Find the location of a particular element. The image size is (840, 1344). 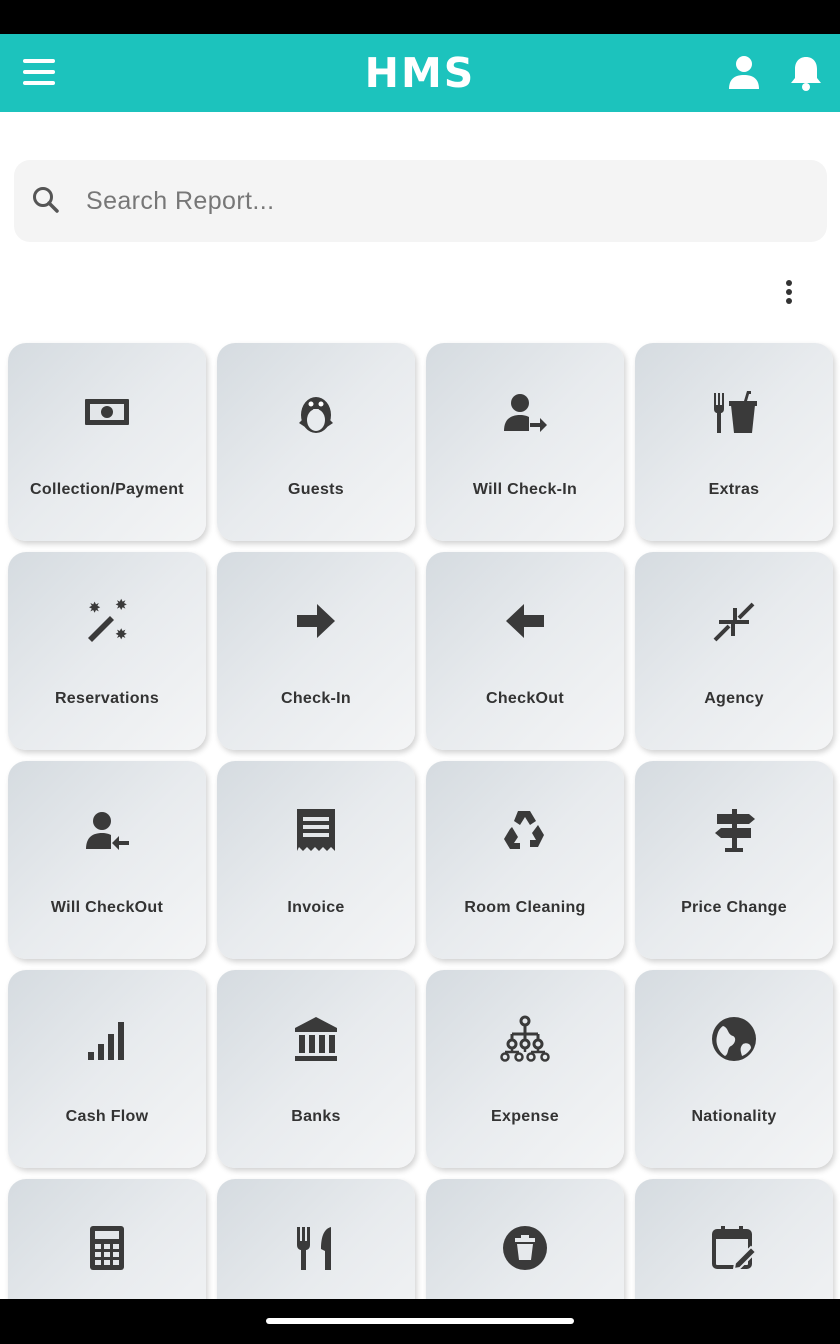

report-tile-agency: Agency is located at coordinates (734, 651).